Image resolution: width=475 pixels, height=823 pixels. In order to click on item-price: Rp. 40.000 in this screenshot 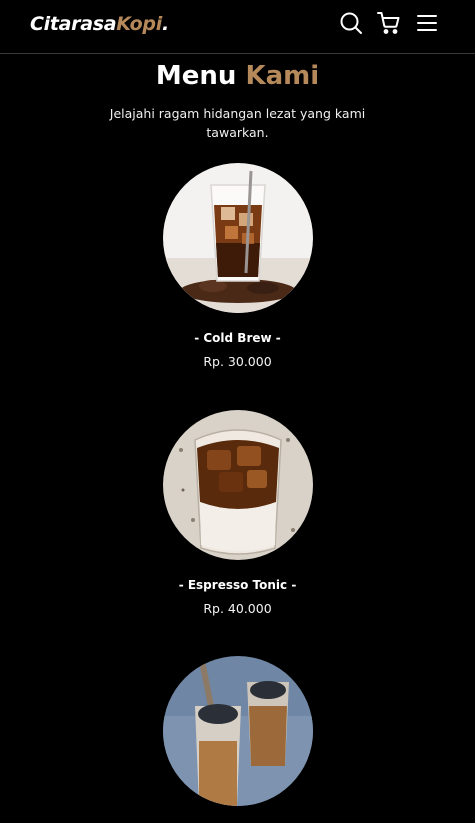, I will do `click(237, 608)`.